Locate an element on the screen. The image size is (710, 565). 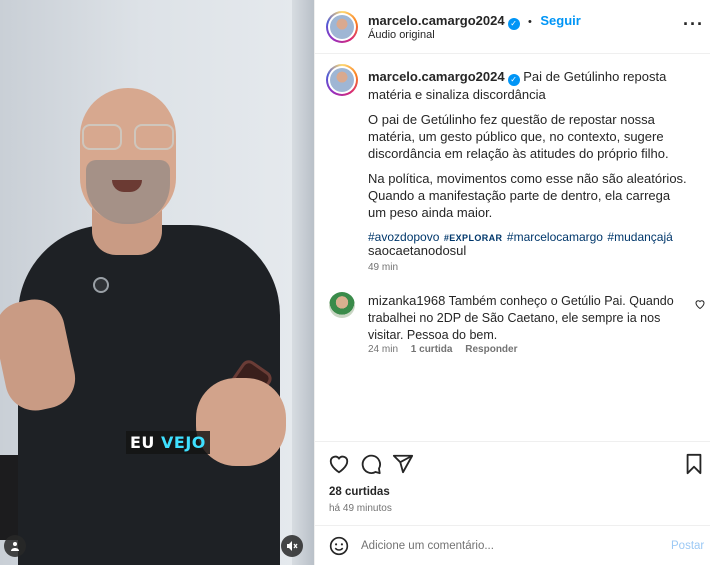
header-username: marcelo.camargo2024 is located at coordinates (436, 20).